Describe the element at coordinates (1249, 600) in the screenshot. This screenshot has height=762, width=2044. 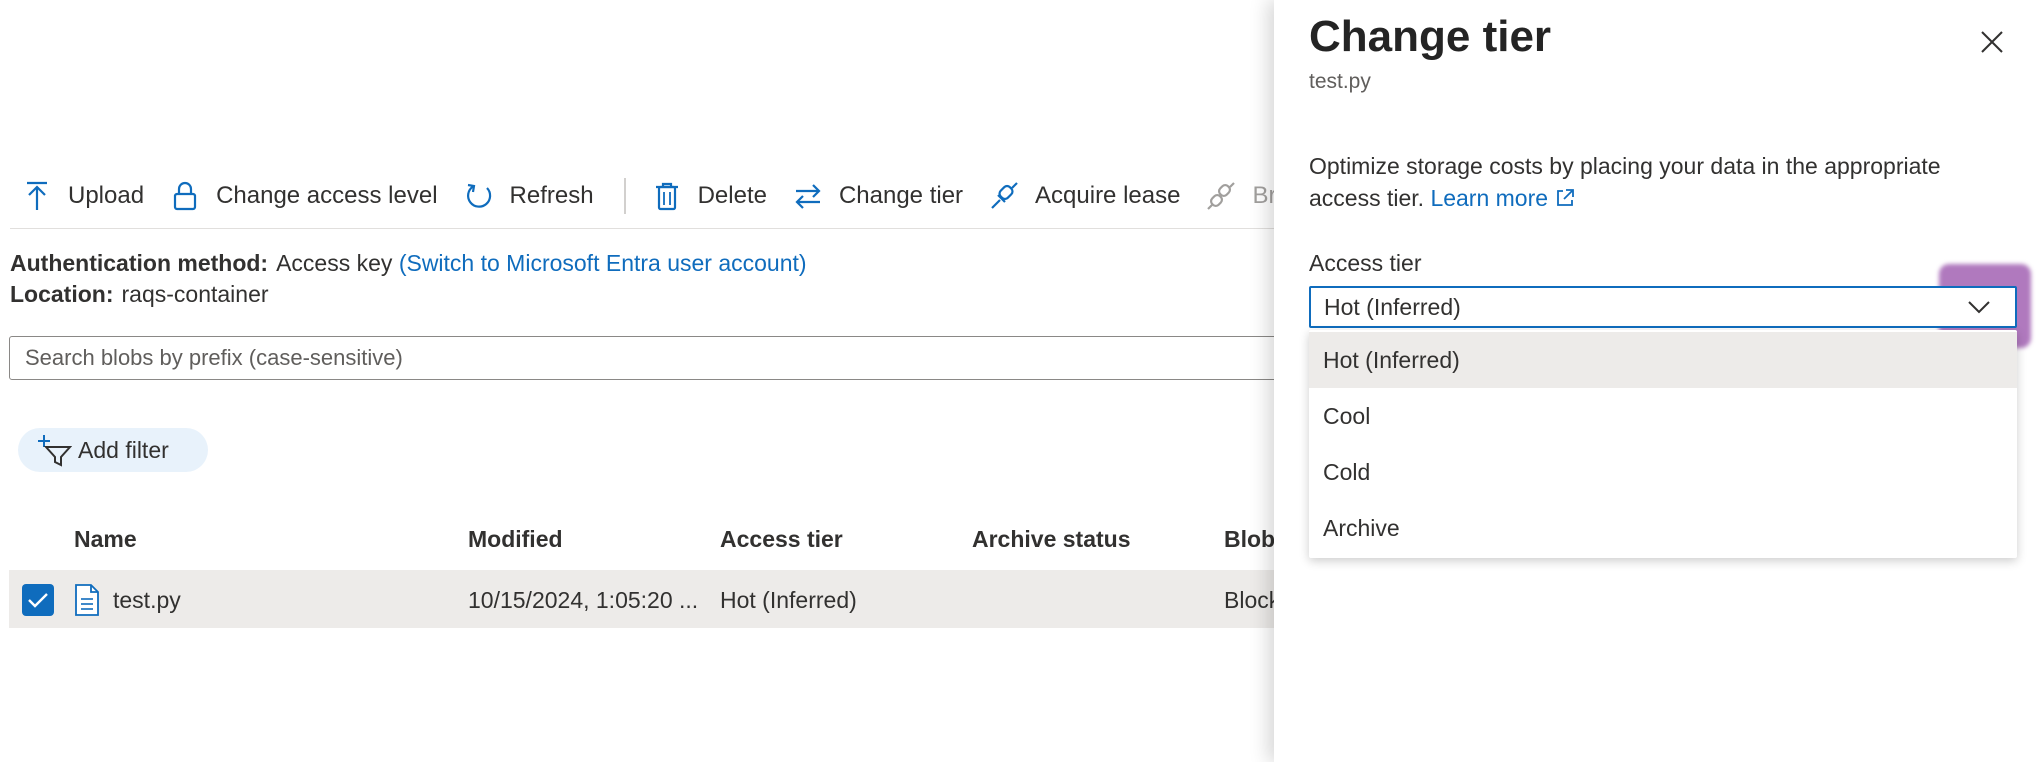
I see `cell-blob-type: Block` at that location.